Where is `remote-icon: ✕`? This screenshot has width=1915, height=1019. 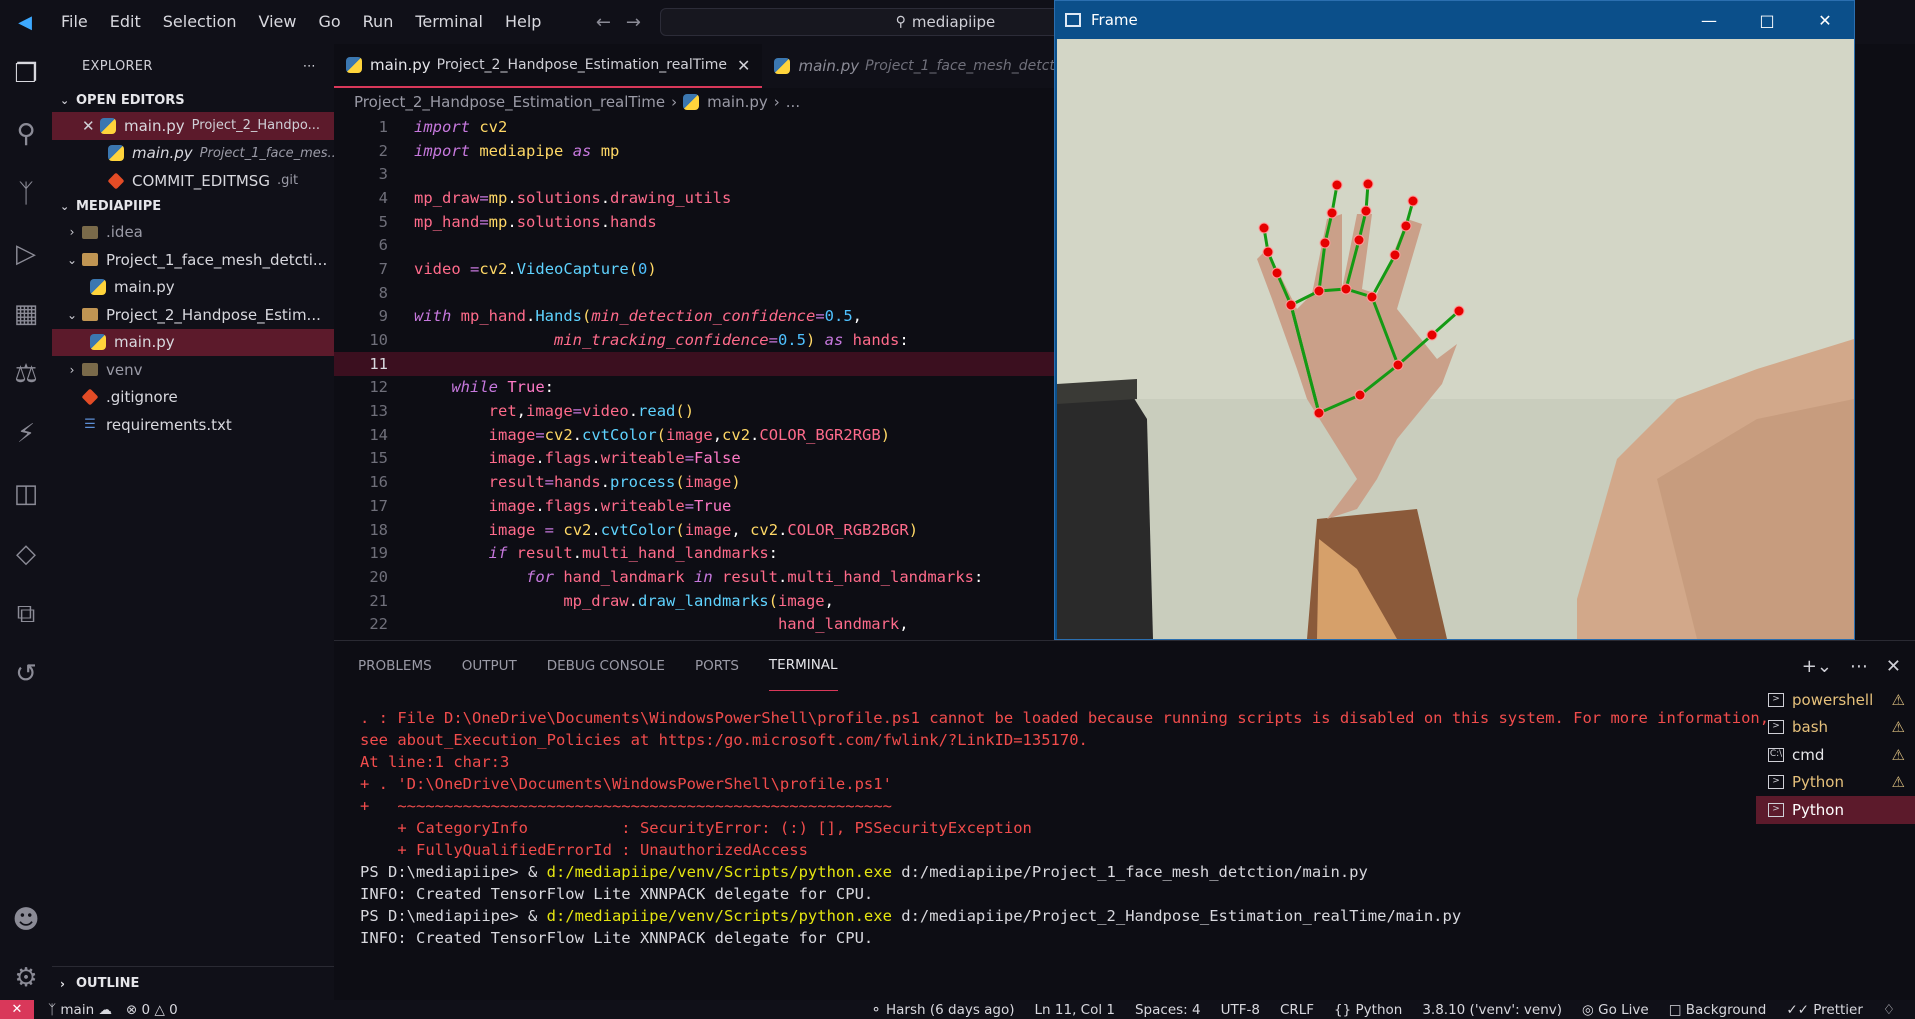 remote-icon: ✕ is located at coordinates (17, 1009).